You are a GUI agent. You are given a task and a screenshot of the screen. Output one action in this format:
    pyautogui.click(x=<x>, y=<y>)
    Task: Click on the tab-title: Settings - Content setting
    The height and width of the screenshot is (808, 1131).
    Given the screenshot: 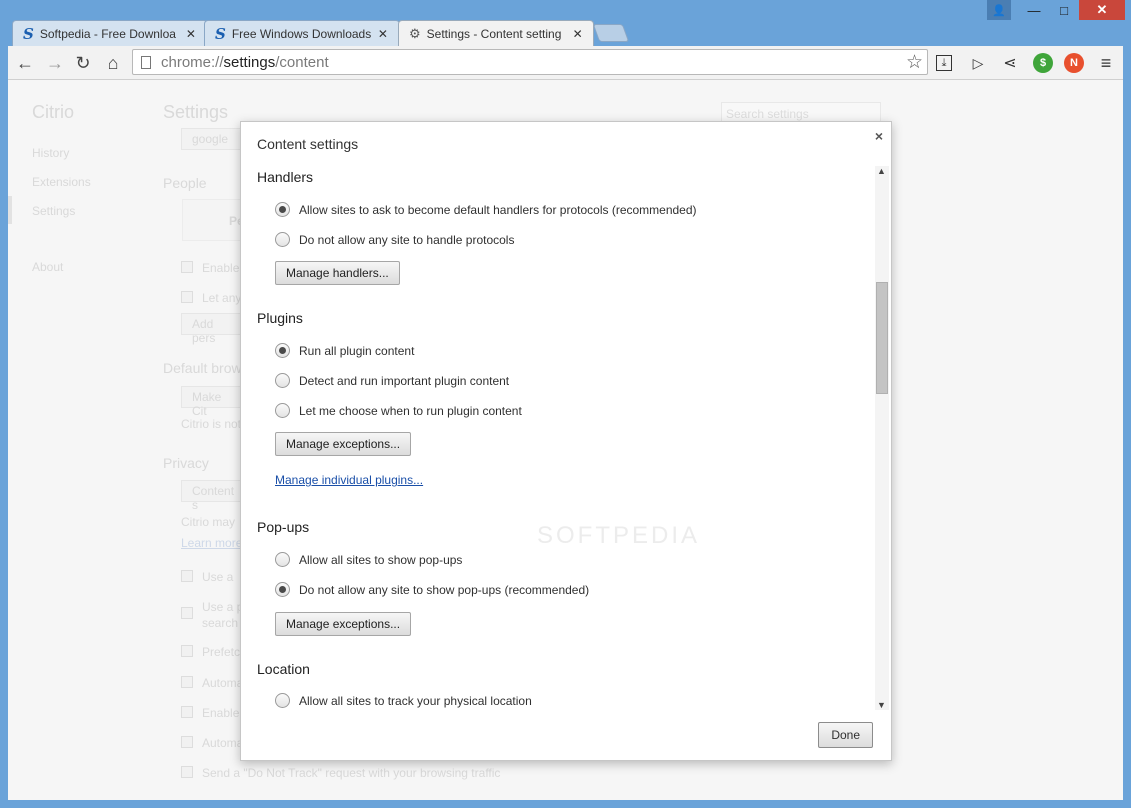 What is the action you would take?
    pyautogui.click(x=494, y=33)
    